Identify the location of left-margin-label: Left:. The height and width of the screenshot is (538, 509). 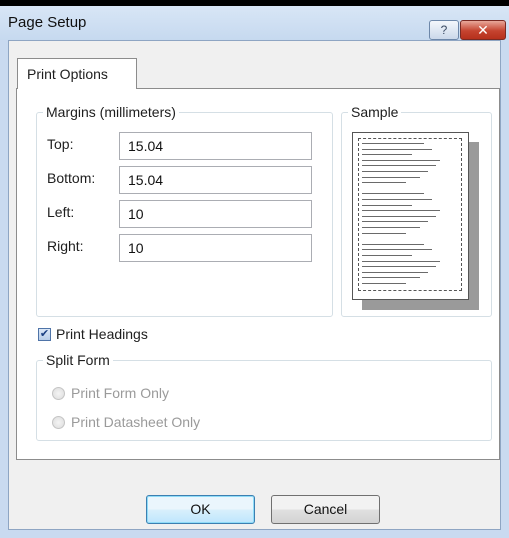
(61, 212).